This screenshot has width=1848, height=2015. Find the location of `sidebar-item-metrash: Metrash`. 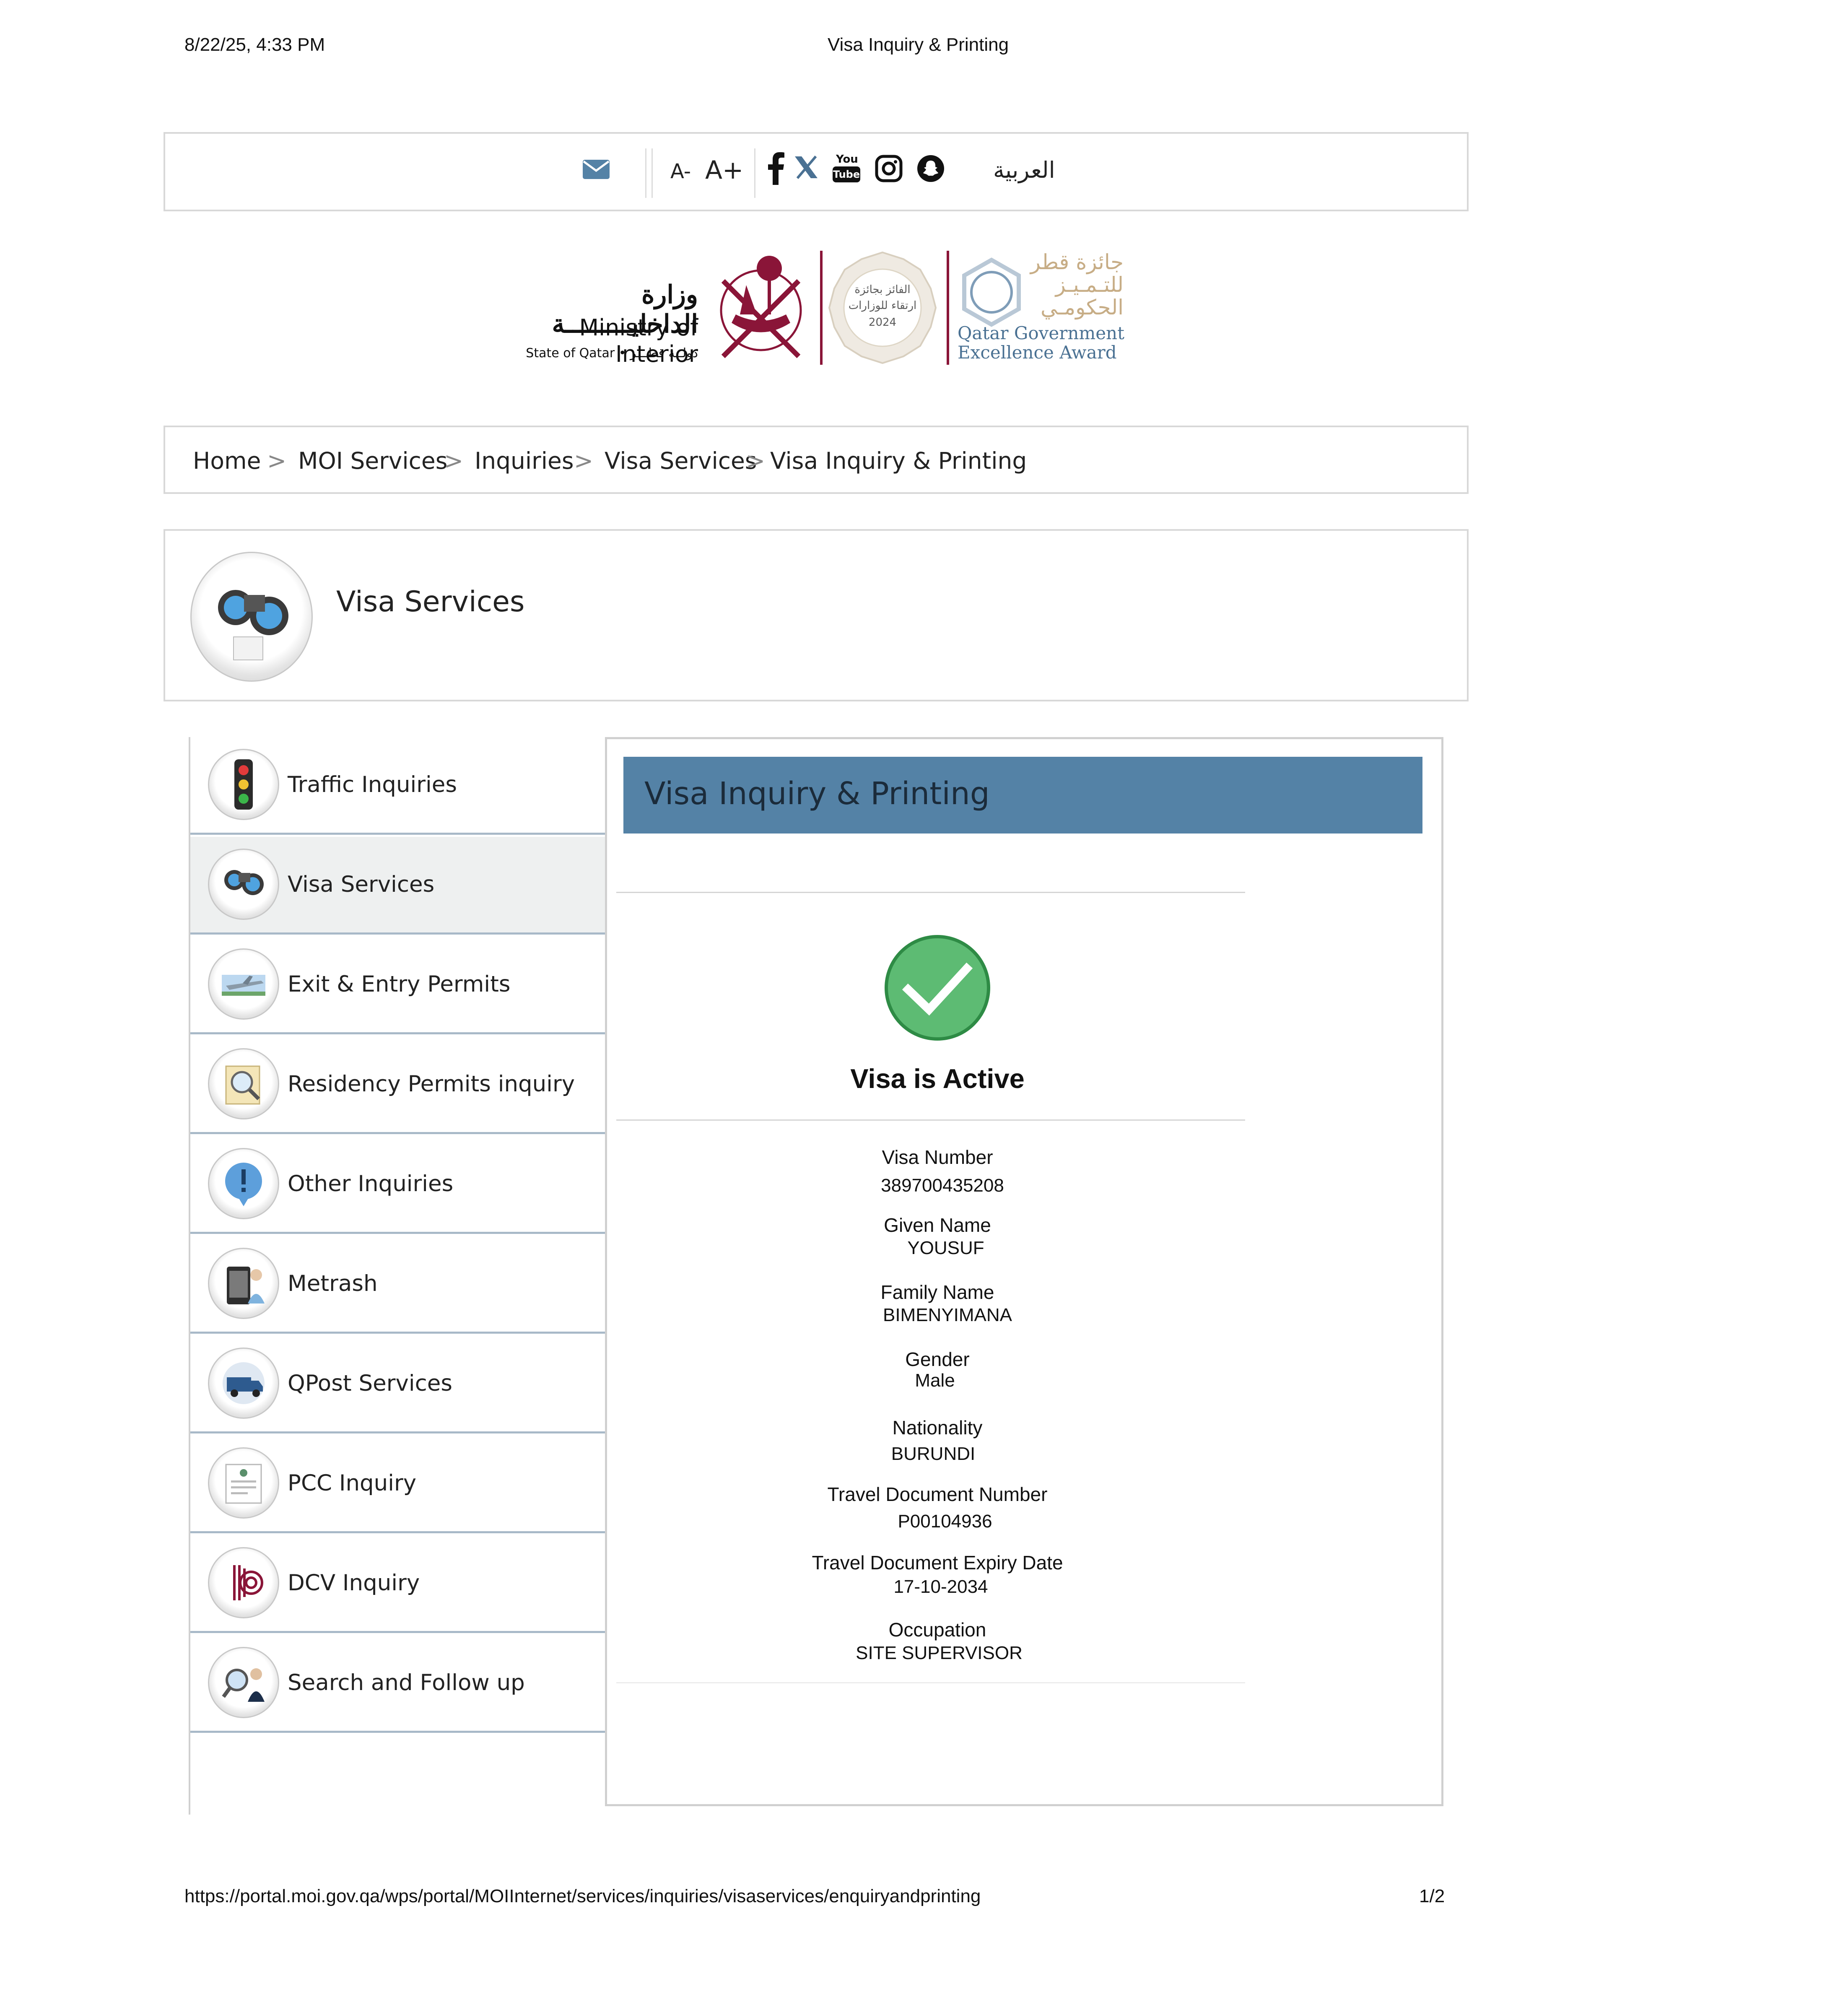

sidebar-item-metrash: Metrash is located at coordinates (398, 1285).